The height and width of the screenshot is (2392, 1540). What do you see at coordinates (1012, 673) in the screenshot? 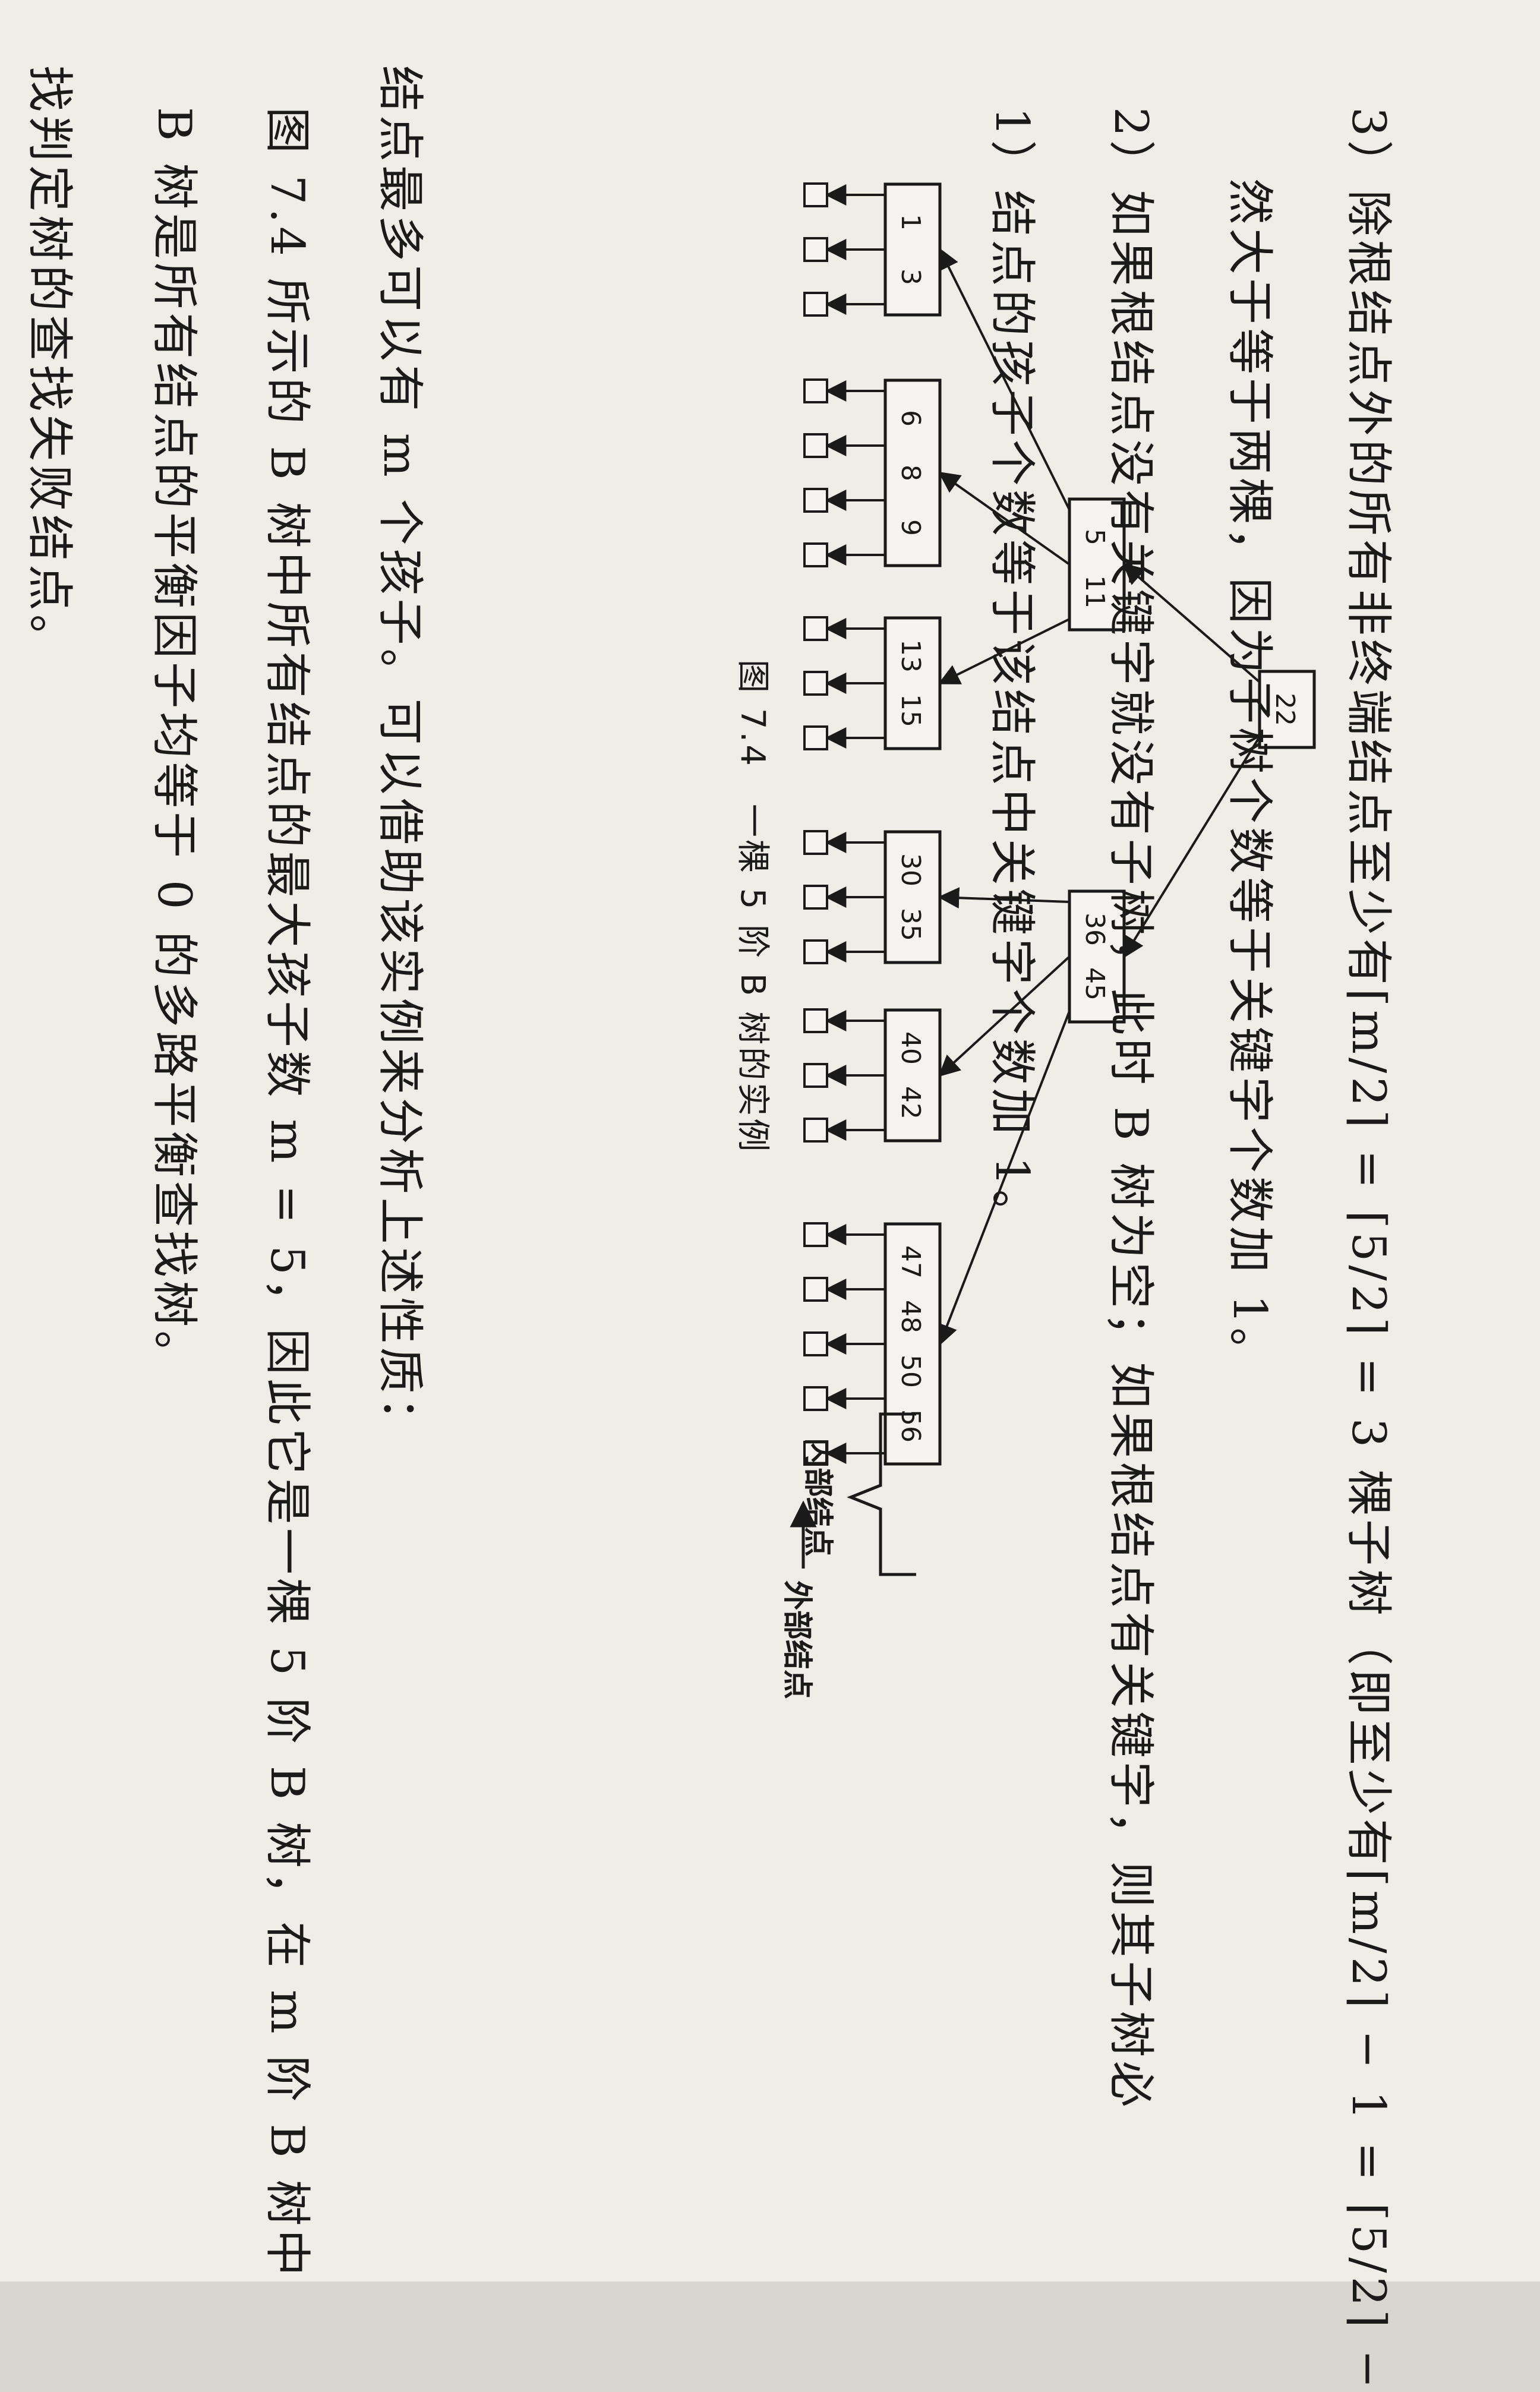
I see `list-item-1: 1）结点的孩子个数等于该结点中关键字个数加 1。` at bounding box center [1012, 673].